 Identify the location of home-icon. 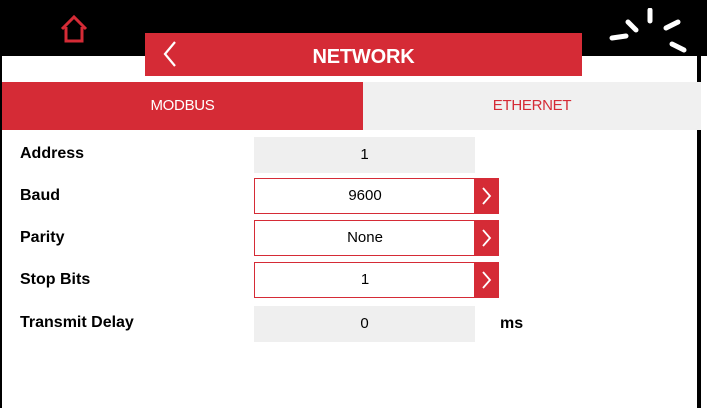
(74, 29).